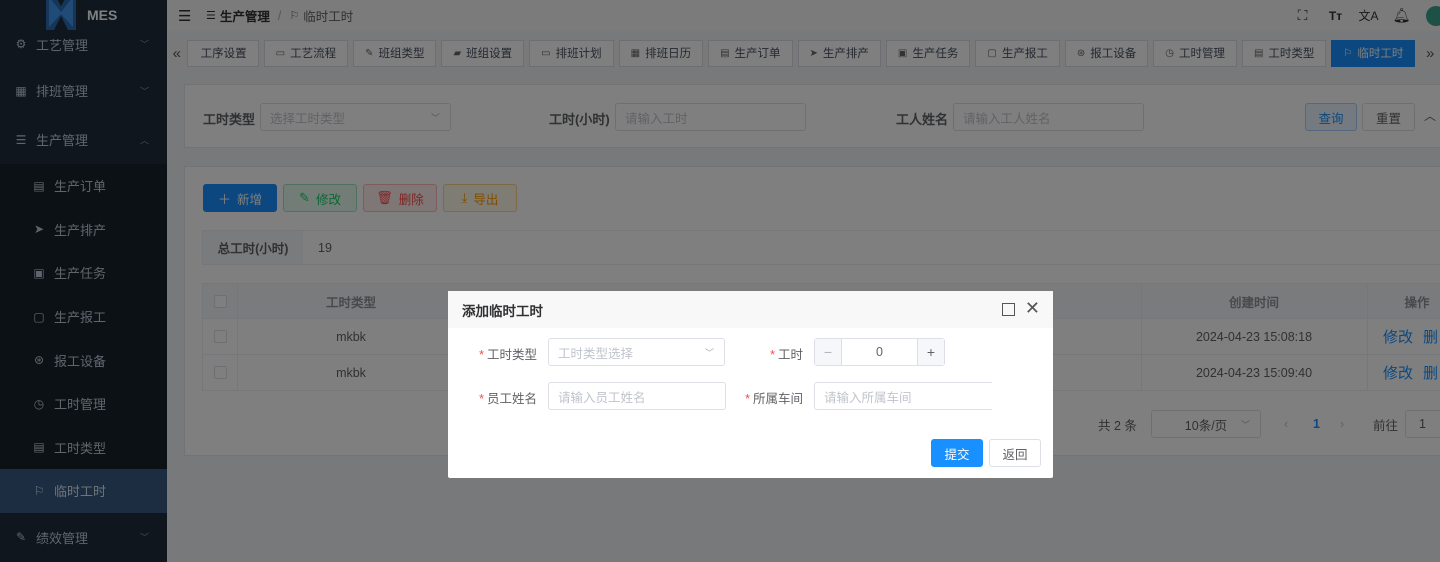  Describe the element at coordinates (602, 397) in the screenshot. I see `name-field-placeholder: 请输入员工姓名` at that location.